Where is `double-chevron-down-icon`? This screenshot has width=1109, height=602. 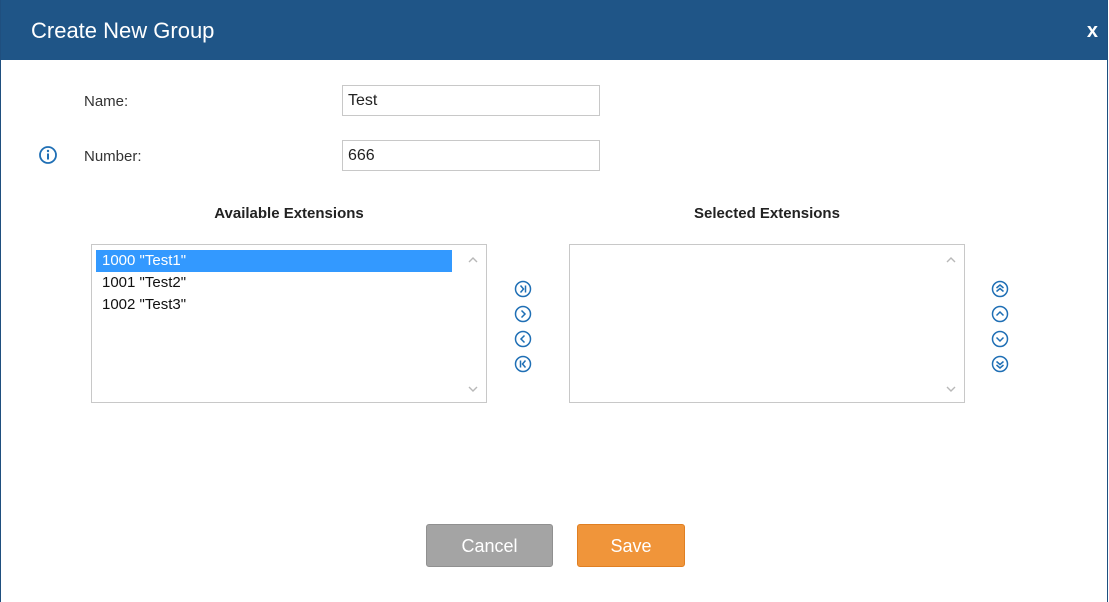
double-chevron-down-icon is located at coordinates (1000, 364).